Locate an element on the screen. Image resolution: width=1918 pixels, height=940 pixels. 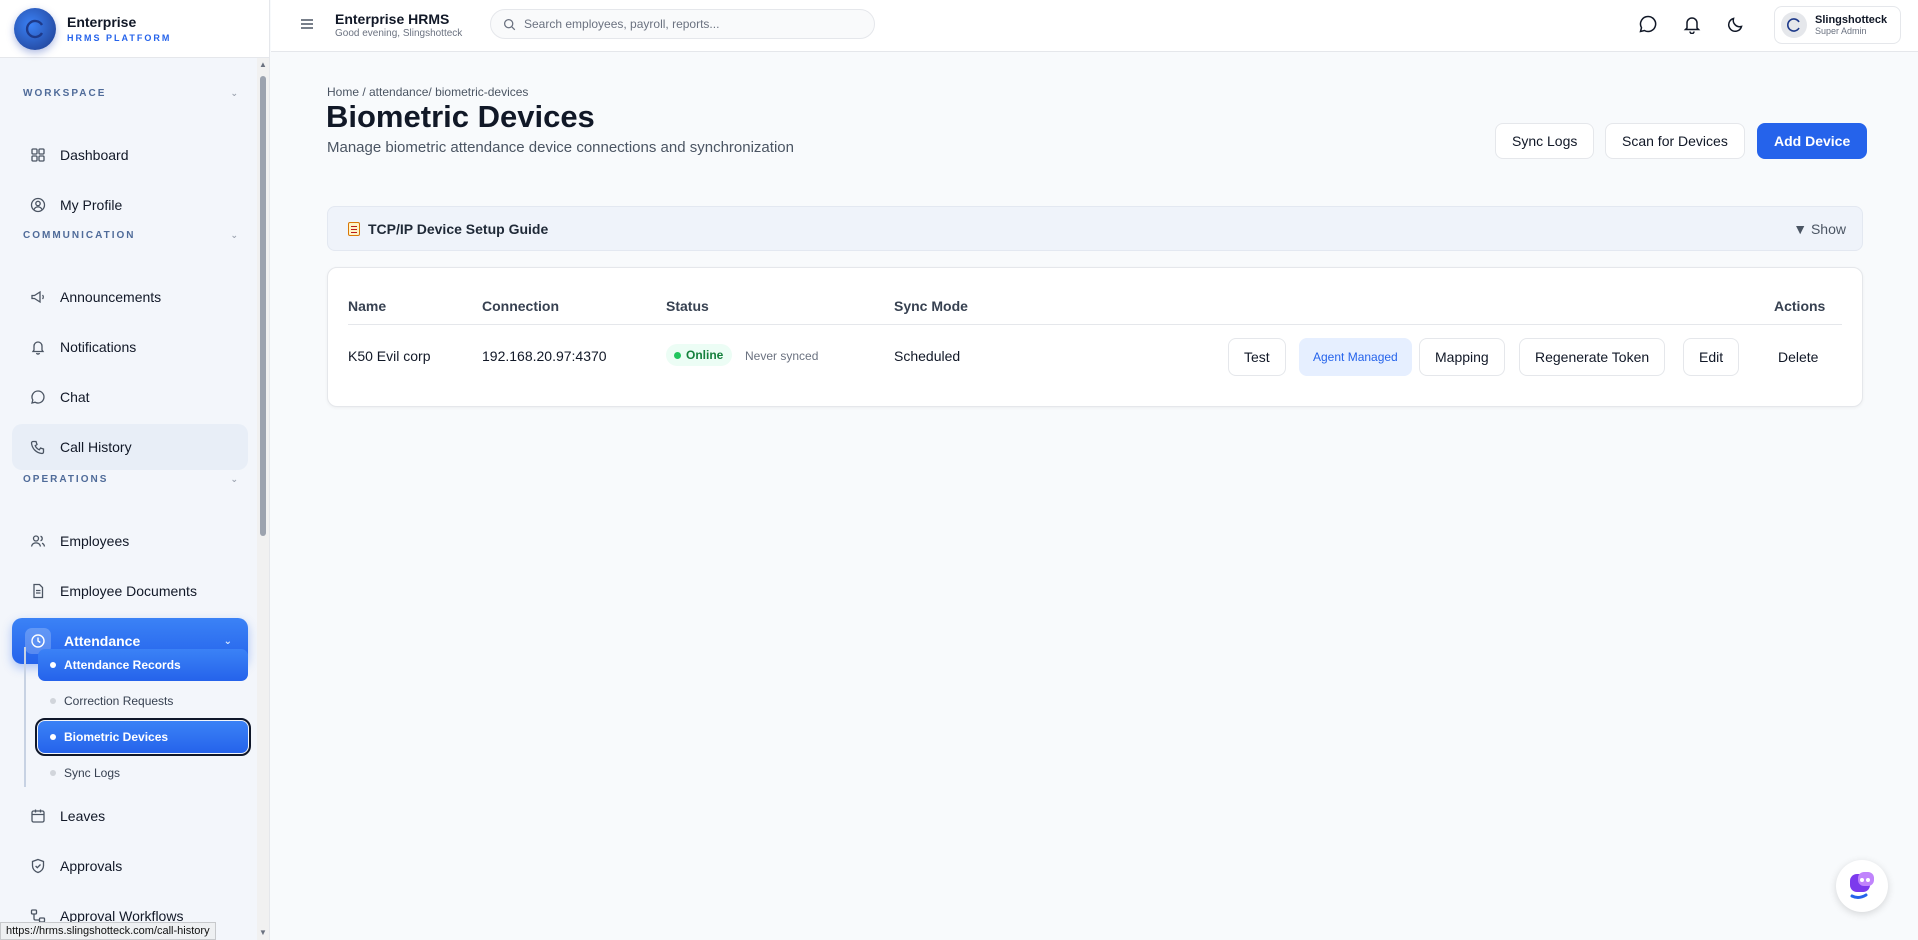
device-sync-mode: Scheduled is located at coordinates (927, 356).